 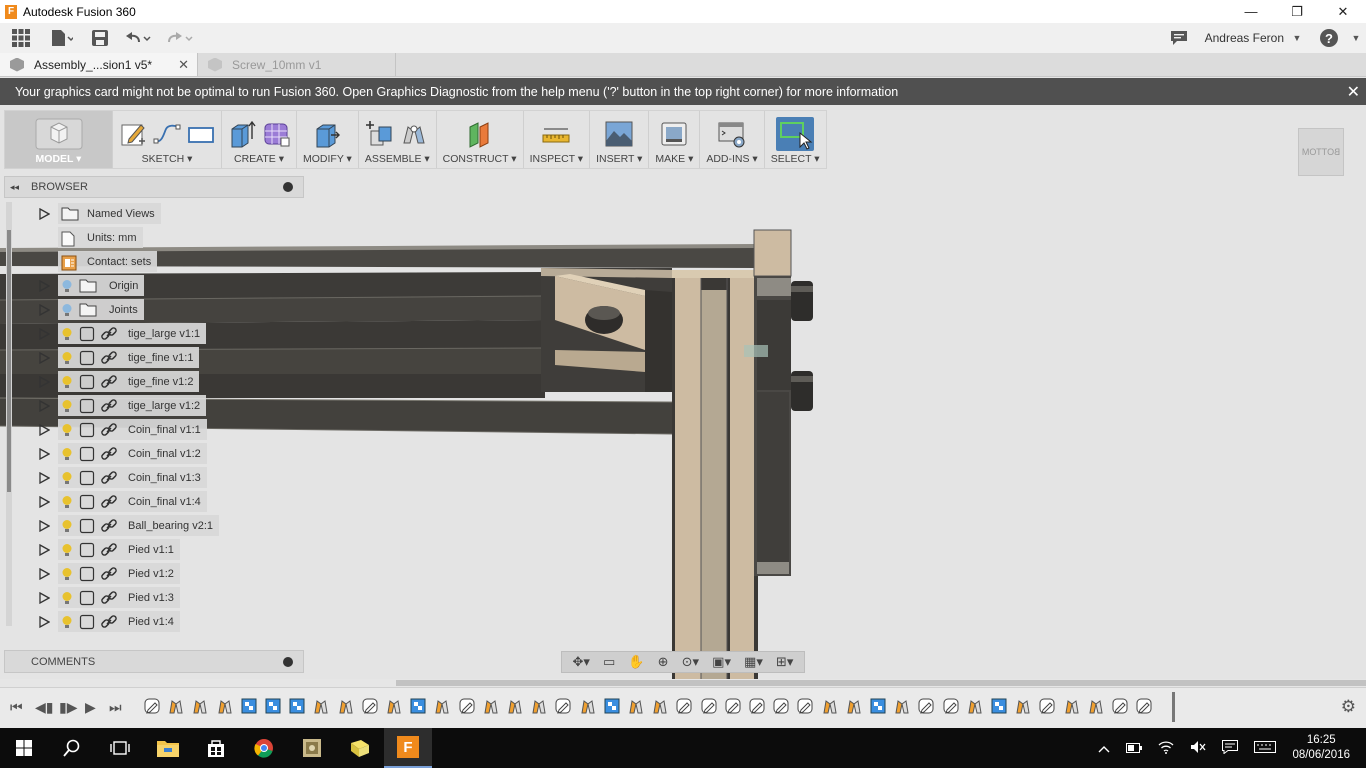 What do you see at coordinates (784, 662) in the screenshot?
I see `viewports-icon: ⊞▾` at bounding box center [784, 662].